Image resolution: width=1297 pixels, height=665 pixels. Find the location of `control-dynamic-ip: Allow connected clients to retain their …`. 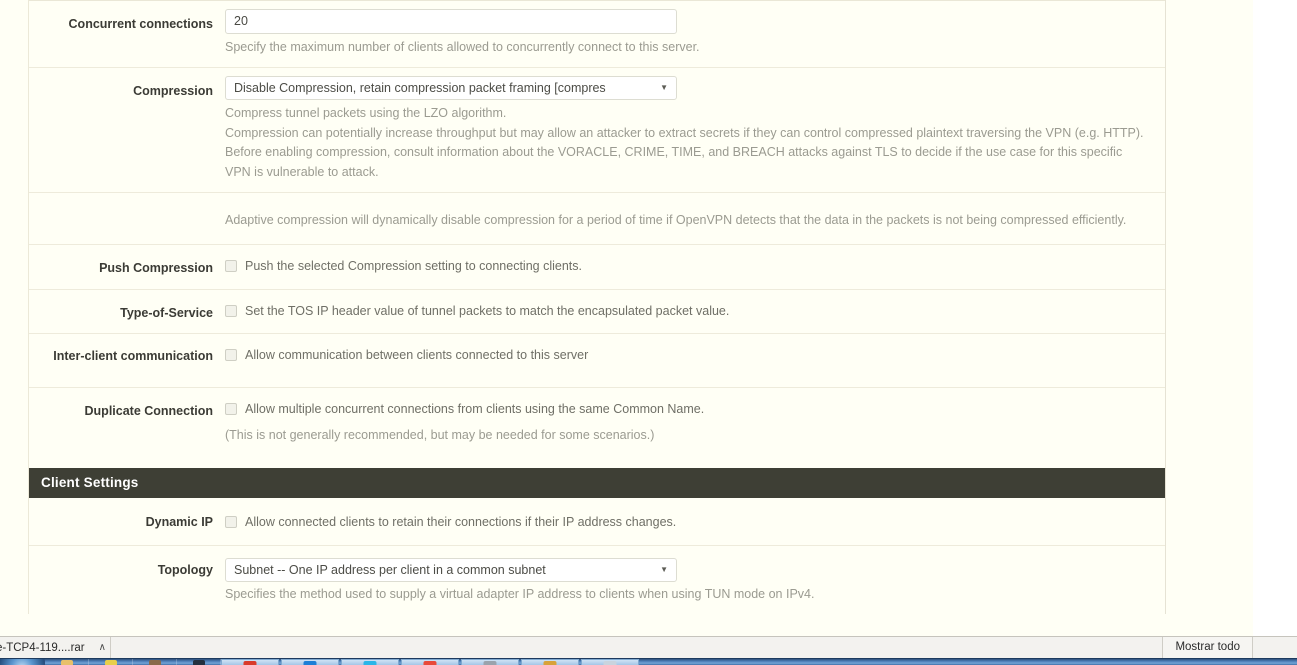

control-dynamic-ip: Allow connected clients to retain their … is located at coordinates (695, 521).